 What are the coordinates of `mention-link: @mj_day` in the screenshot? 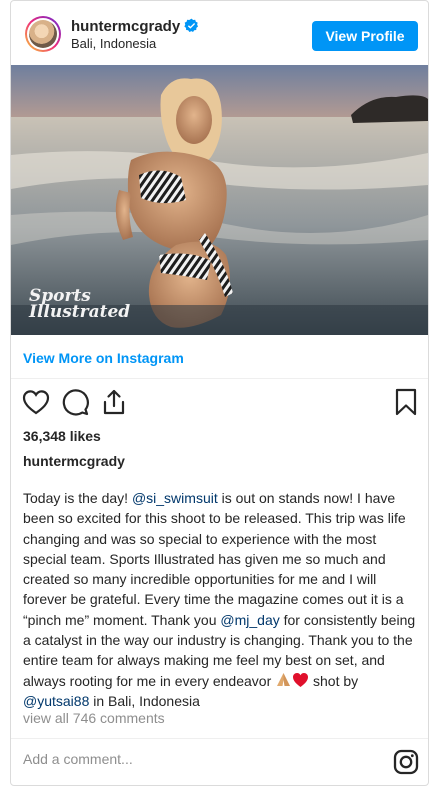 It's located at (249, 620).